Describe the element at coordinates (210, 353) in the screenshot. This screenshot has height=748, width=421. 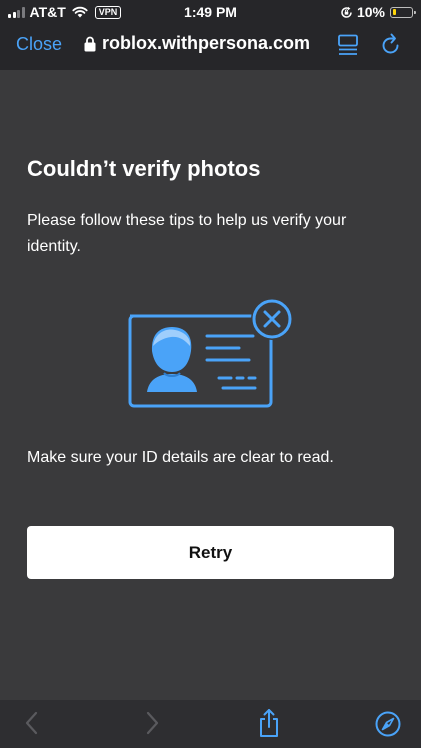
I see `id-card-error-icon` at that location.